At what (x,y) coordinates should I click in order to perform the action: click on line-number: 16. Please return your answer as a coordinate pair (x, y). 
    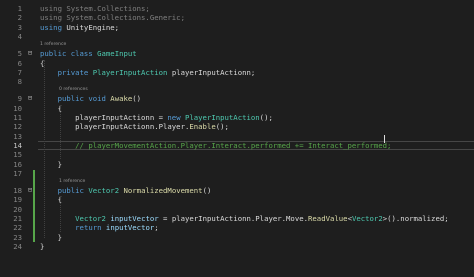
    Looking at the image, I should click on (17, 164).